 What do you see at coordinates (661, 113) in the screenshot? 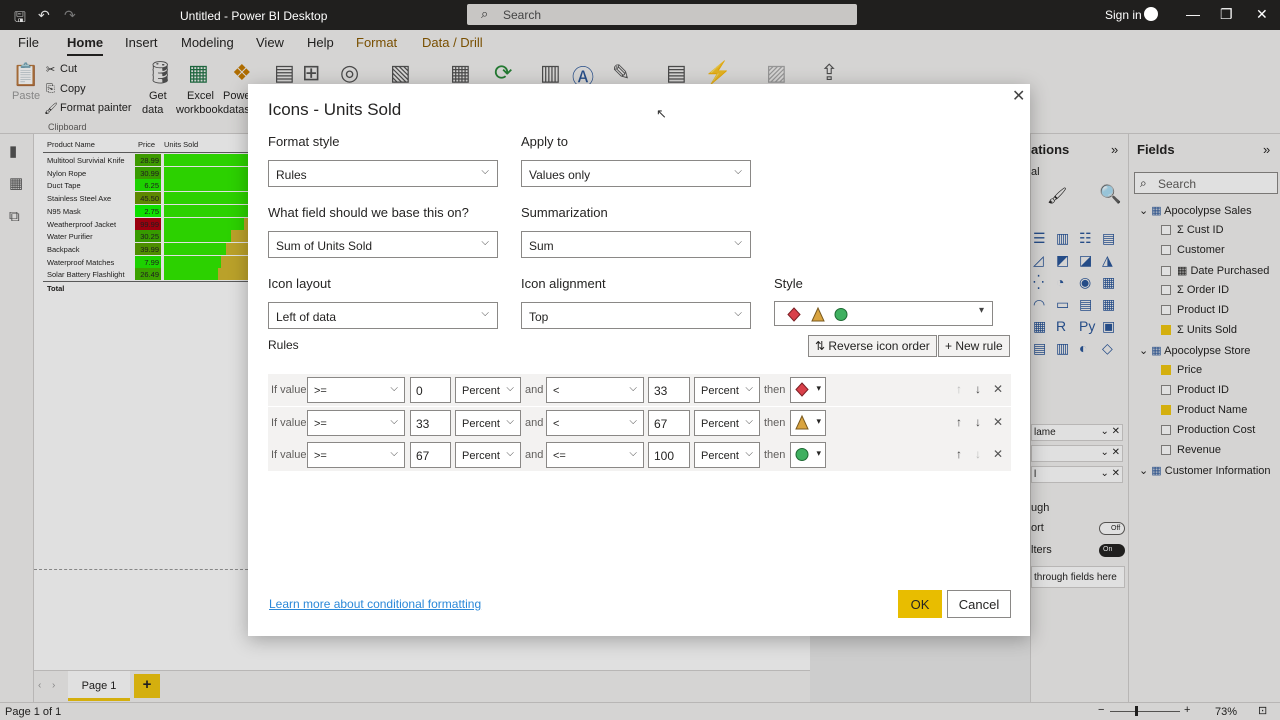
I see `mouse-cursor-icon: ↖` at bounding box center [661, 113].